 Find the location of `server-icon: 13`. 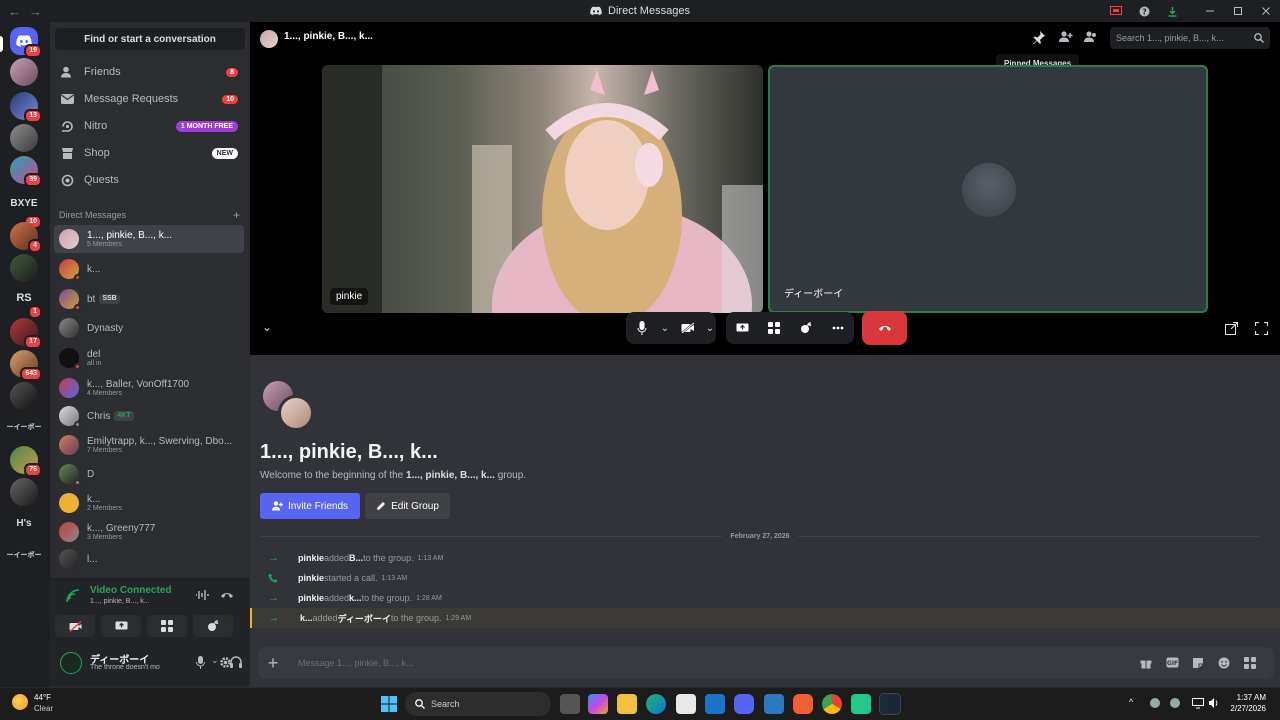

server-icon: 13 is located at coordinates (26, 107).